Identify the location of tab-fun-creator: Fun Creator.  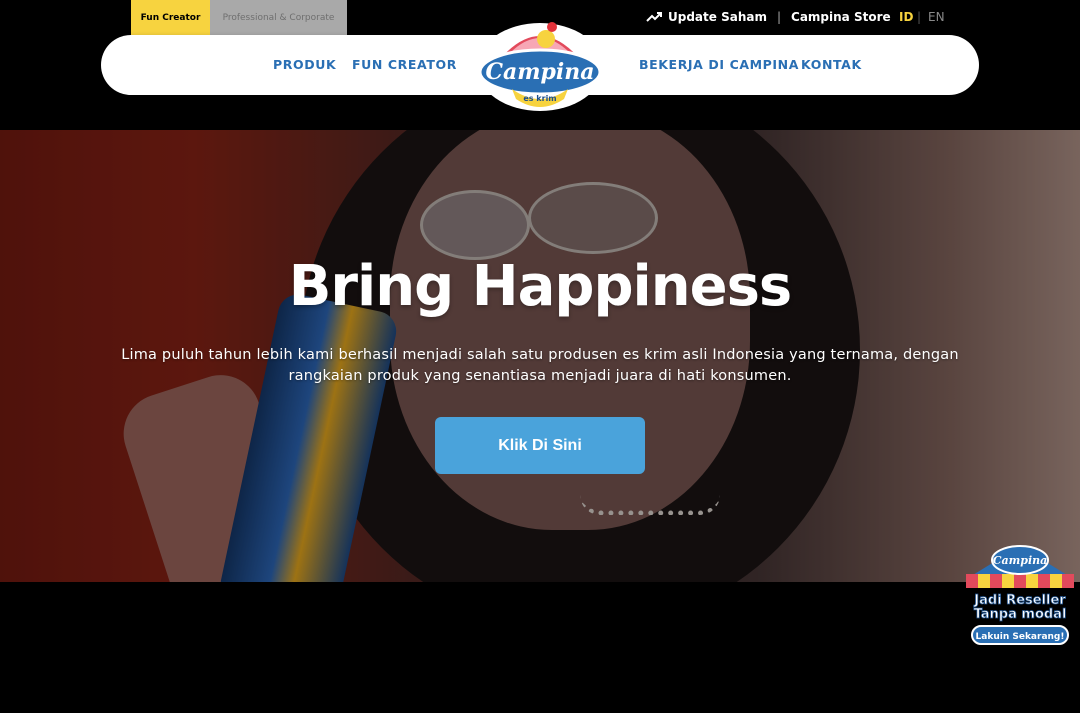
(170, 17).